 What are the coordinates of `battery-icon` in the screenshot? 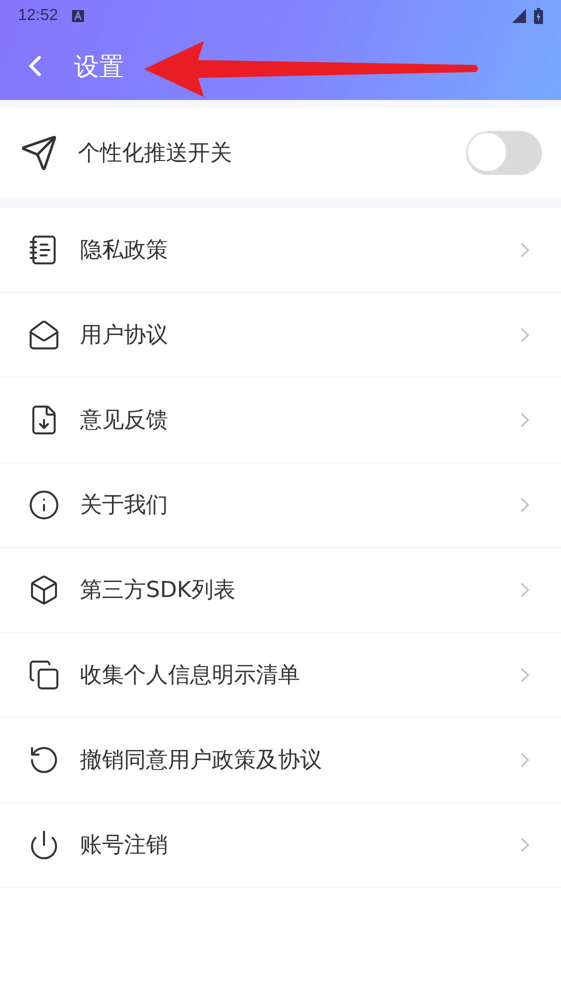 It's located at (538, 16).